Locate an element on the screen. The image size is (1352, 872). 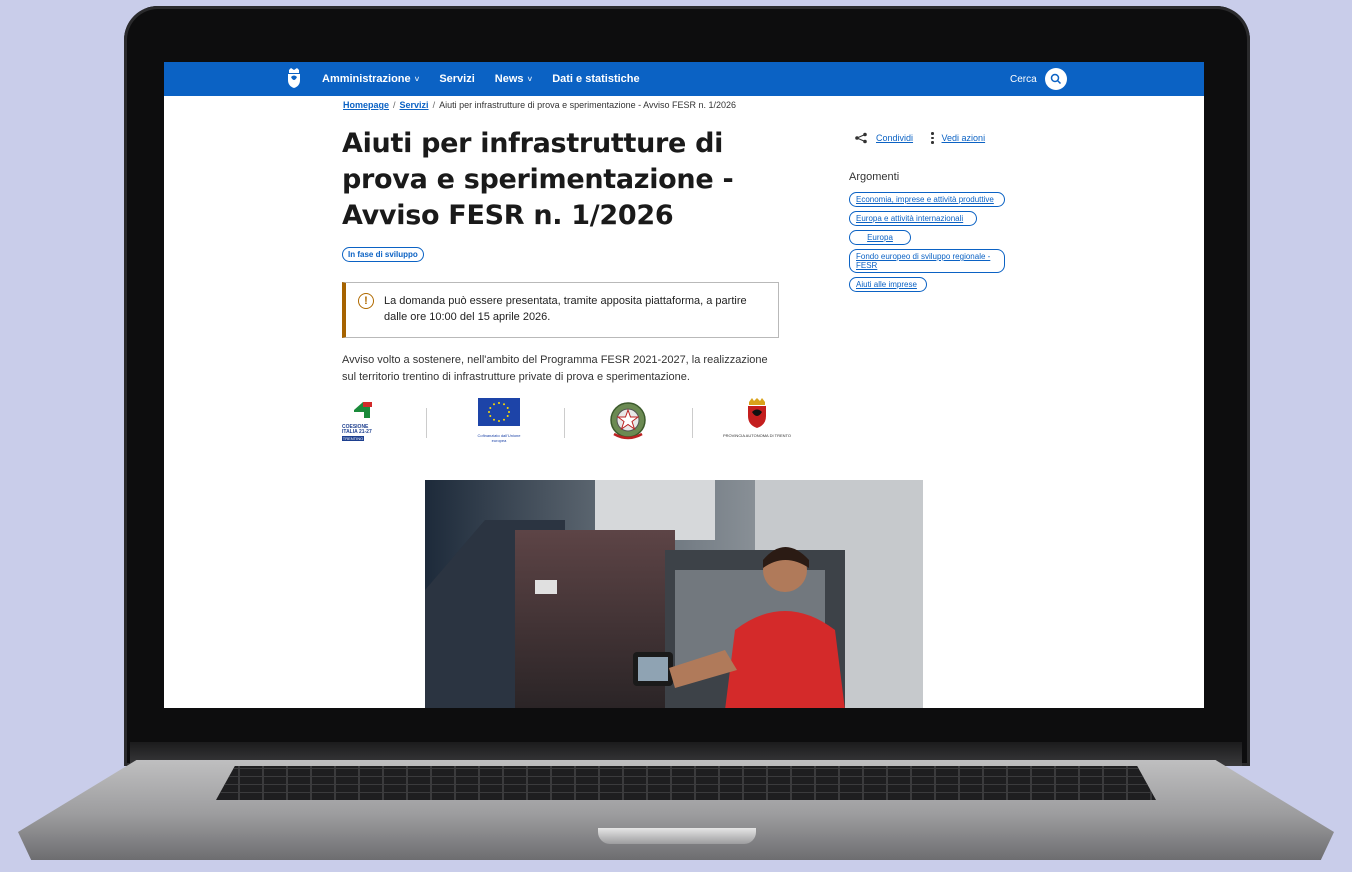
nav-item-label: News is located at coordinates (509, 79).